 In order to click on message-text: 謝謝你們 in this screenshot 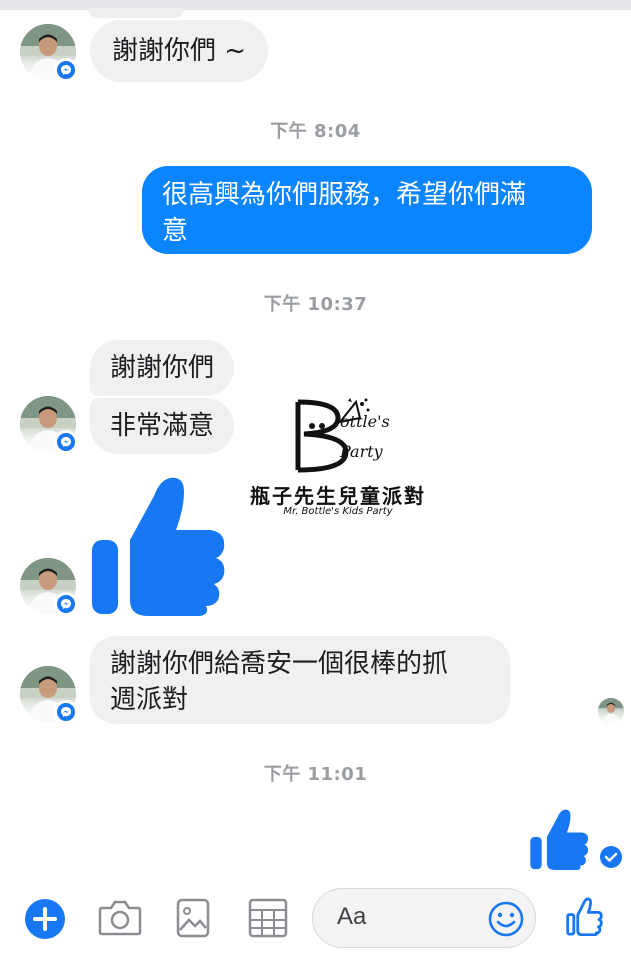, I will do `click(162, 368)`.